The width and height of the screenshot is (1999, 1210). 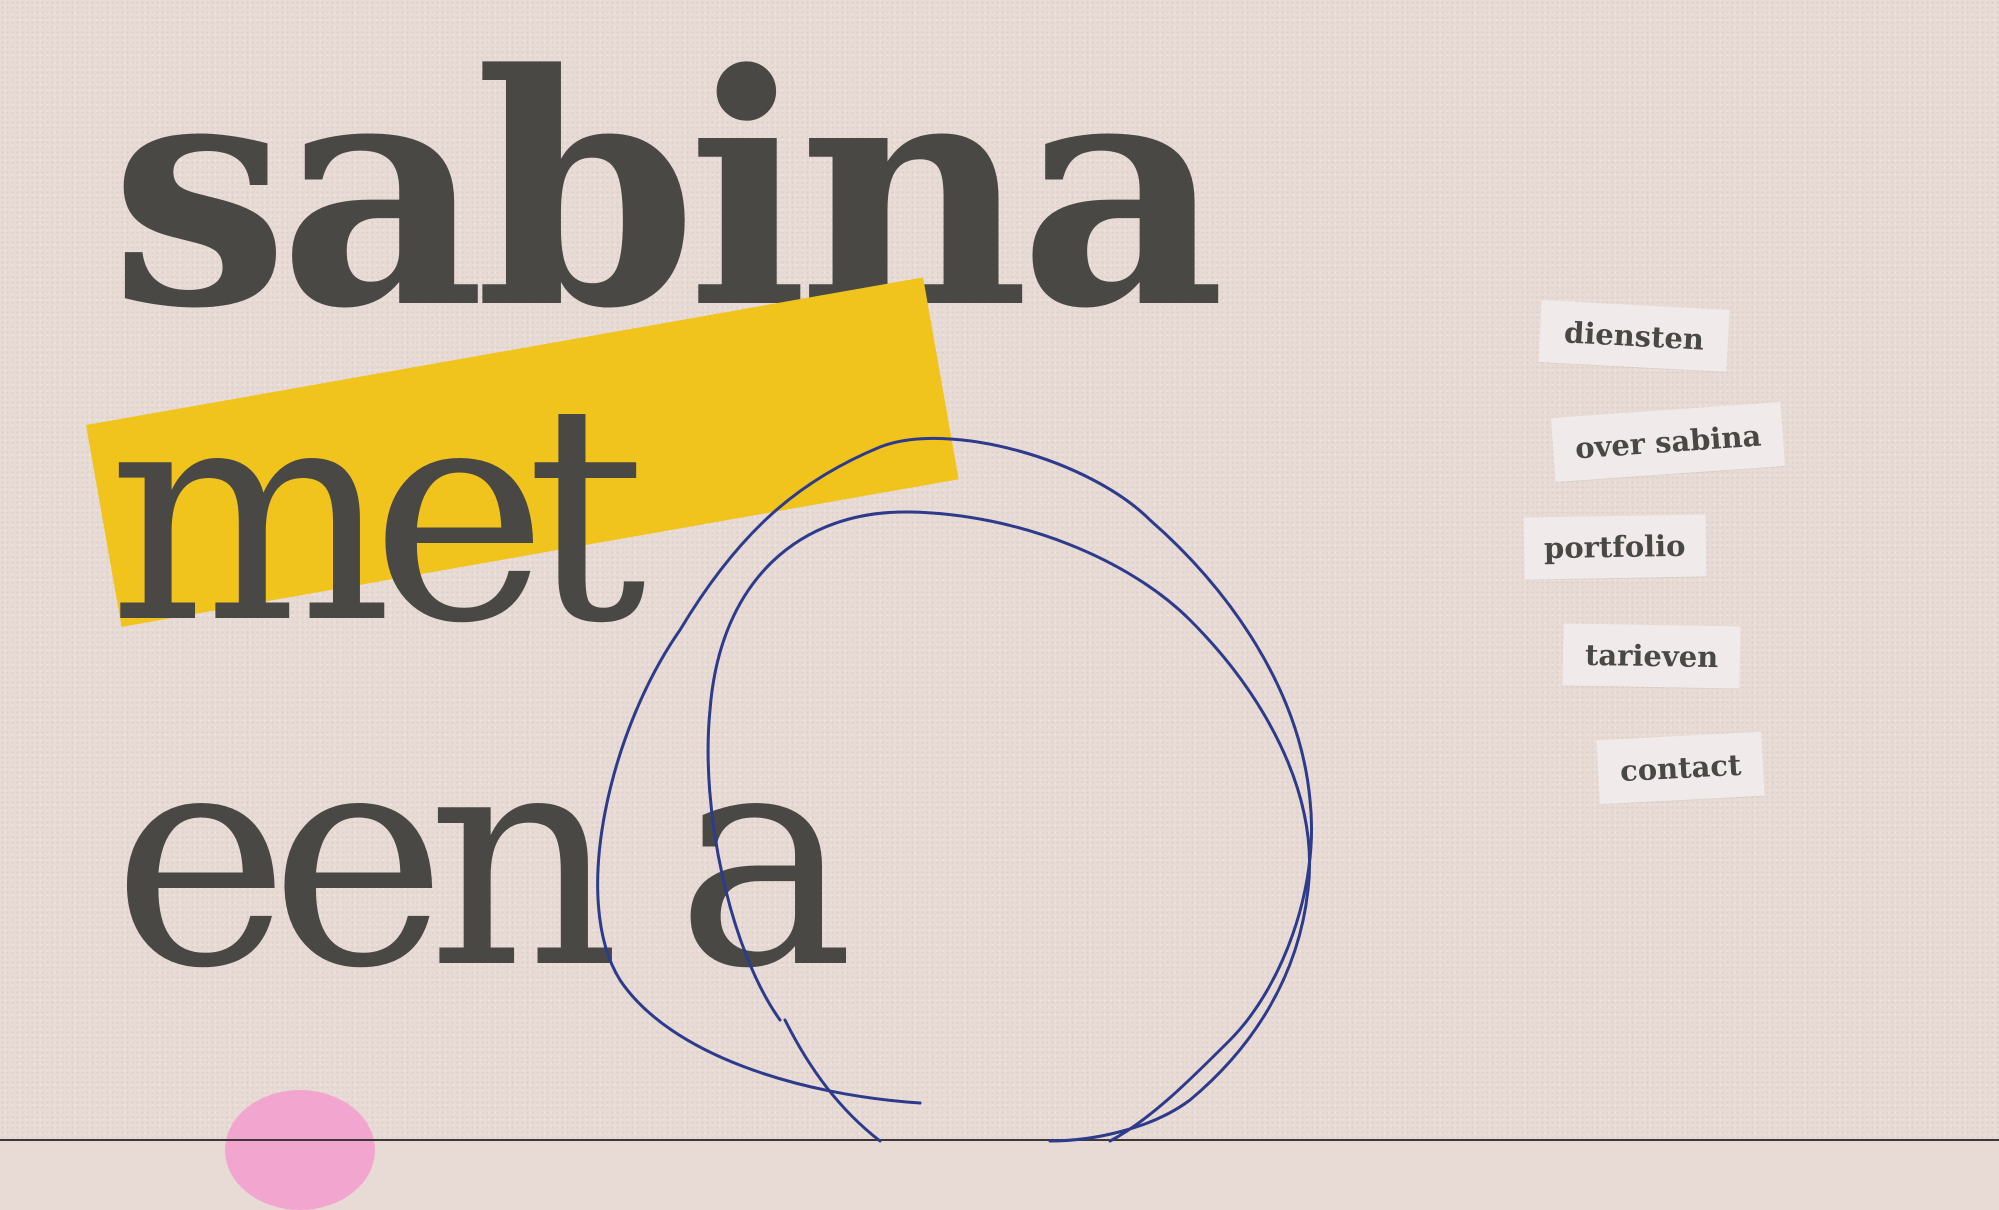 What do you see at coordinates (1634, 336) in the screenshot?
I see `nav-item-diensten: diensten` at bounding box center [1634, 336].